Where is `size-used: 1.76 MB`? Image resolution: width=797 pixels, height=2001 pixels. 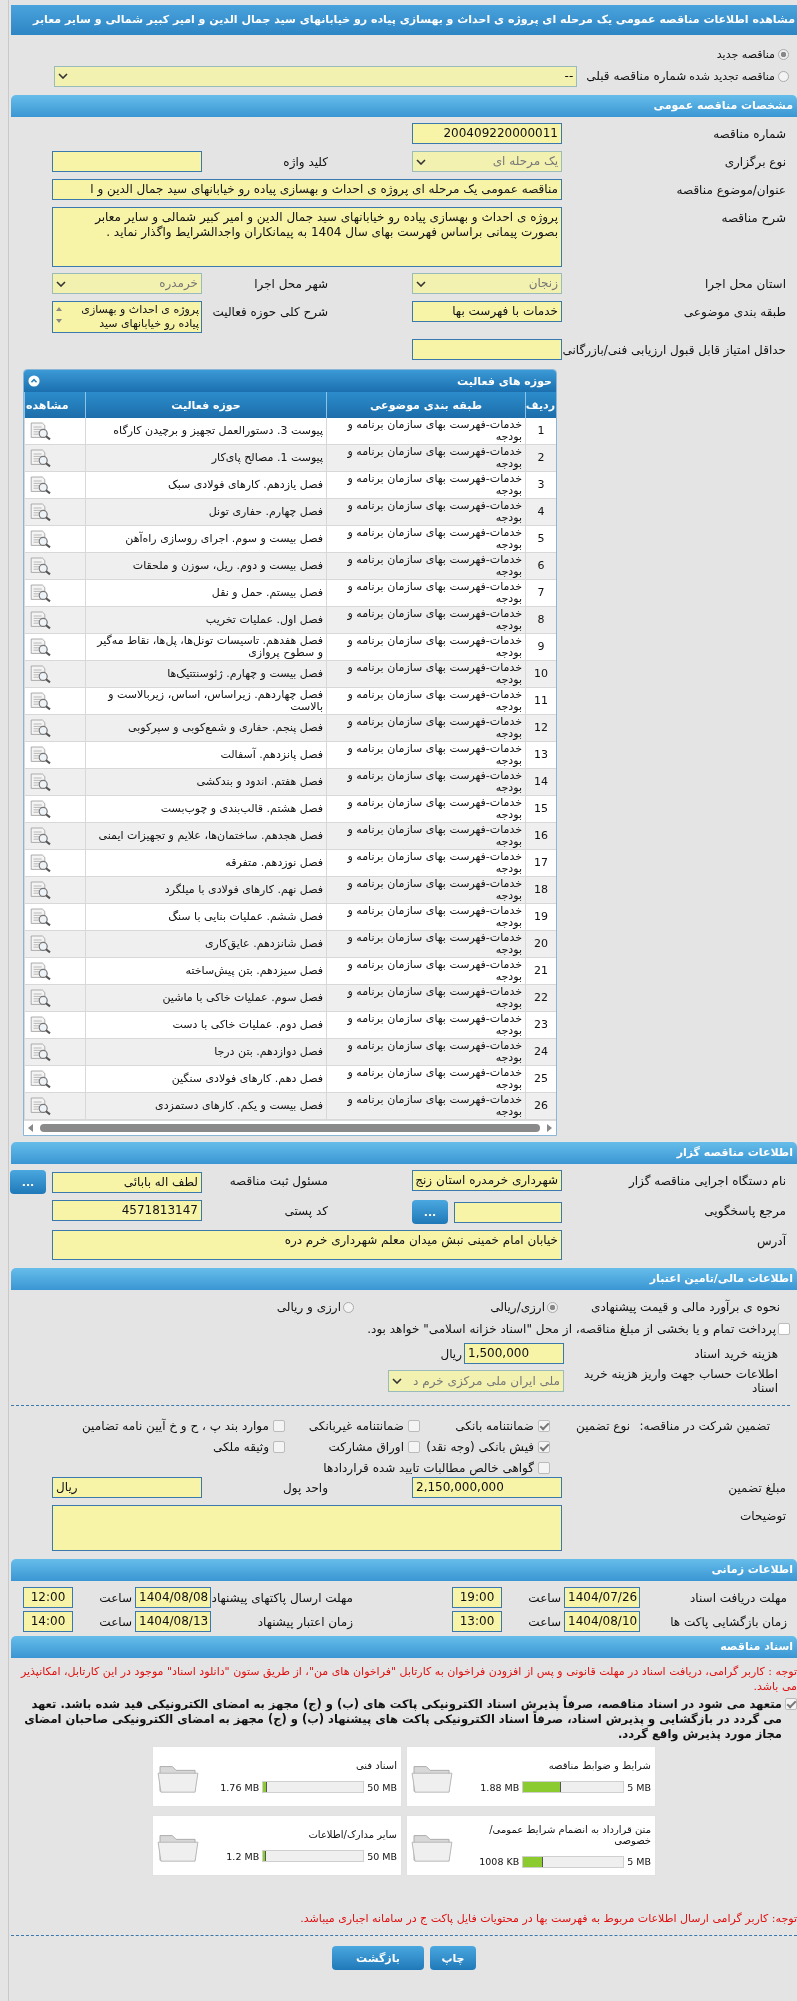 size-used: 1.76 MB is located at coordinates (240, 1787).